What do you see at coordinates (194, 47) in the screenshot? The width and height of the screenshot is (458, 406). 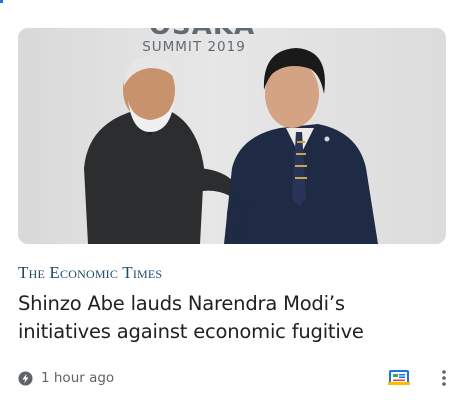 I see `backdrop-subheading: SUMMIT 2019` at bounding box center [194, 47].